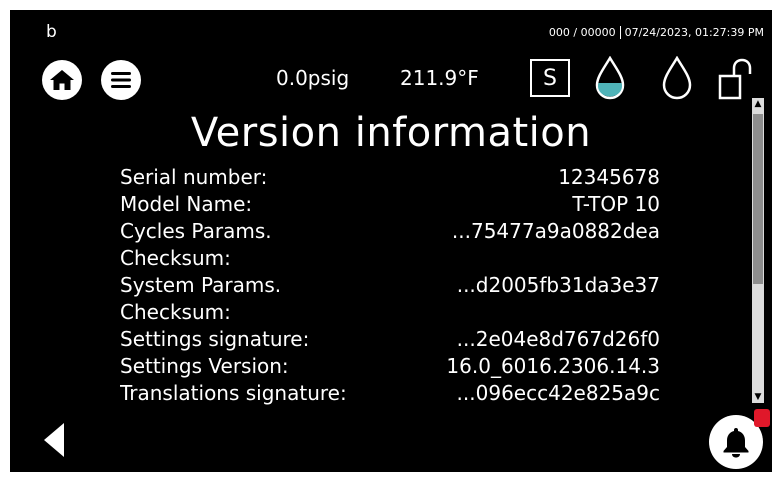 The height and width of the screenshot is (477, 779). What do you see at coordinates (204, 366) in the screenshot?
I see `info-label: Settings Version:` at bounding box center [204, 366].